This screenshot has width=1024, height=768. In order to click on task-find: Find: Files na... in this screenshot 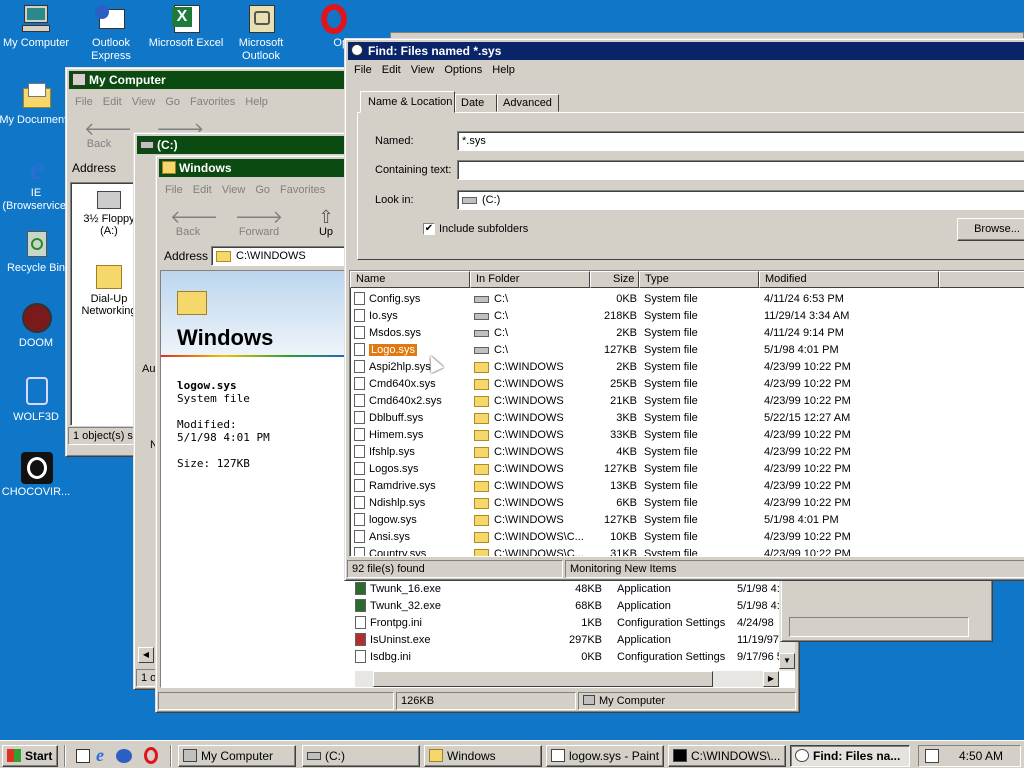, I will do `click(850, 756)`.